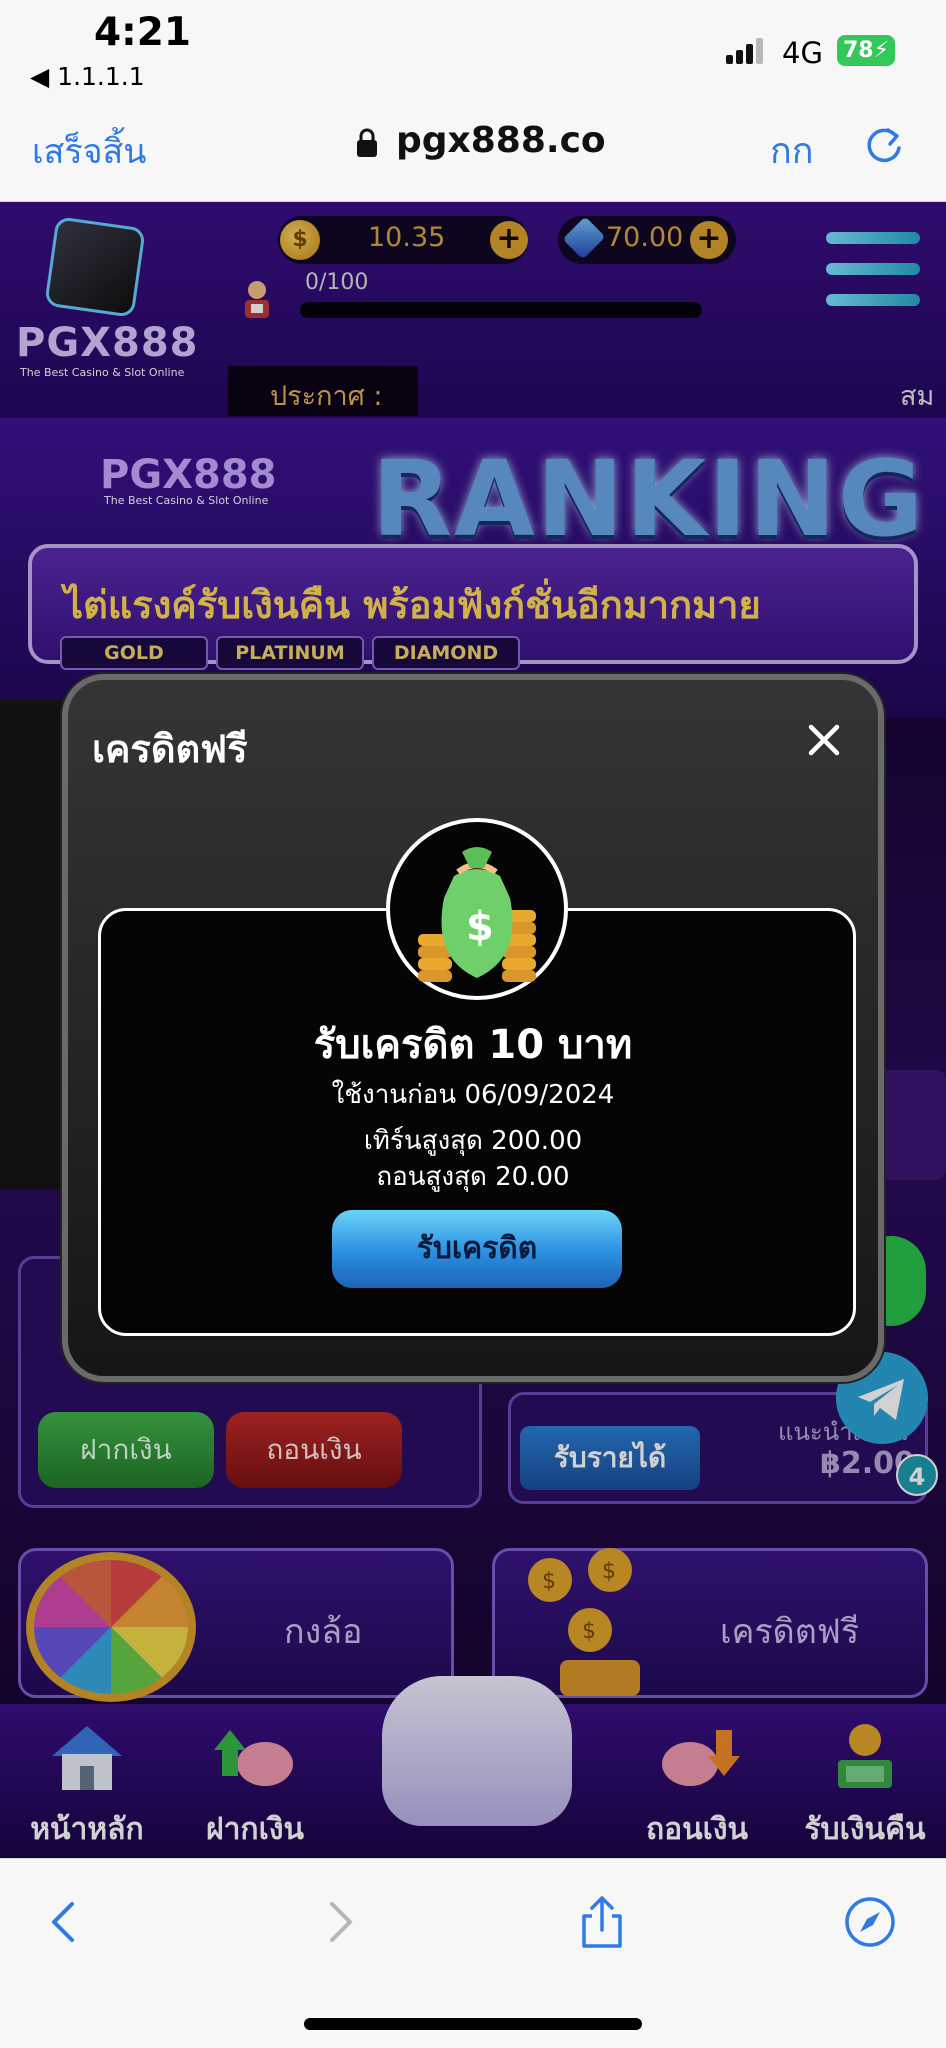 The height and width of the screenshot is (2048, 946). I want to click on text-size-button: กก, so click(792, 150).